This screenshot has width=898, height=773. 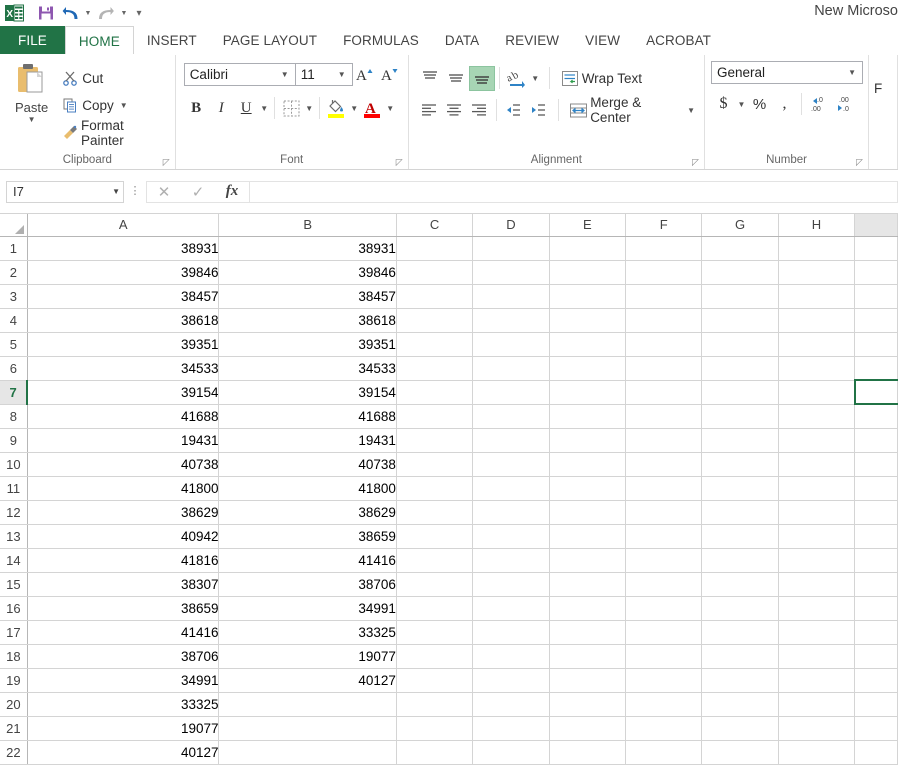 What do you see at coordinates (123, 464) in the screenshot?
I see `cell-A10: 40738` at bounding box center [123, 464].